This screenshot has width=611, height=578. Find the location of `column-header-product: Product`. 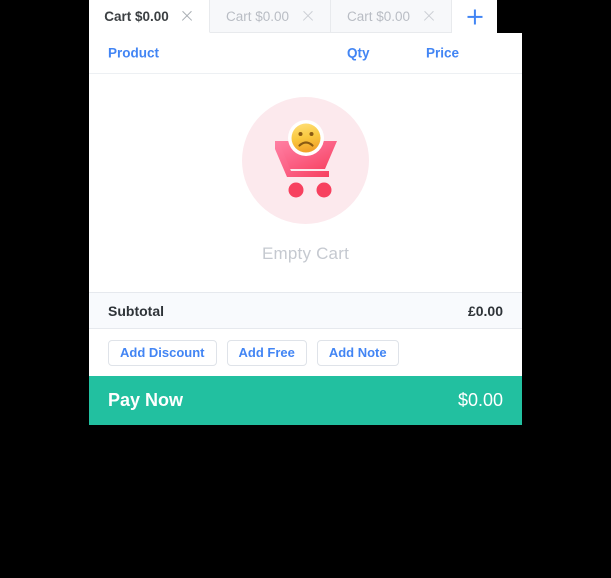

column-header-product: Product is located at coordinates (133, 53).